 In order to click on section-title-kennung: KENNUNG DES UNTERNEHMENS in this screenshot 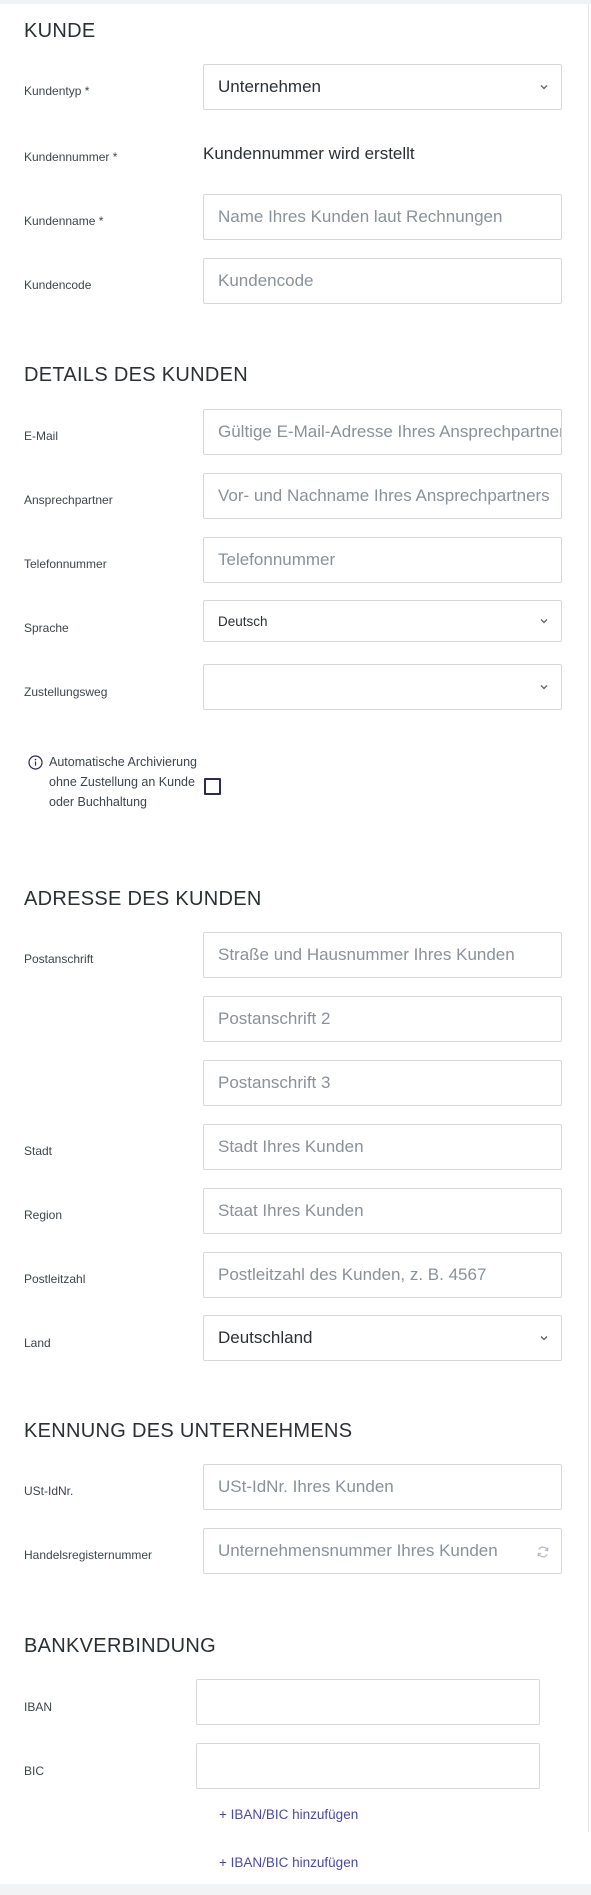, I will do `click(188, 1431)`.